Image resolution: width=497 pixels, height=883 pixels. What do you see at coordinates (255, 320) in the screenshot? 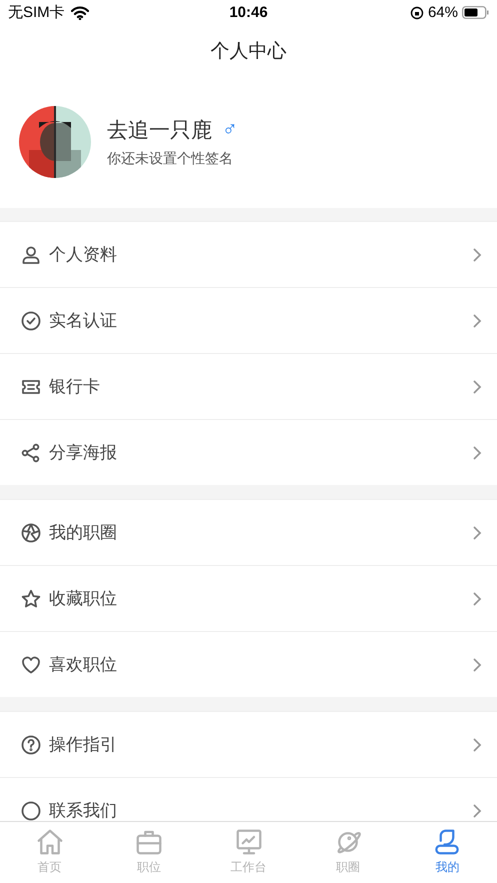
I see `menu-item: 实名认证` at bounding box center [255, 320].